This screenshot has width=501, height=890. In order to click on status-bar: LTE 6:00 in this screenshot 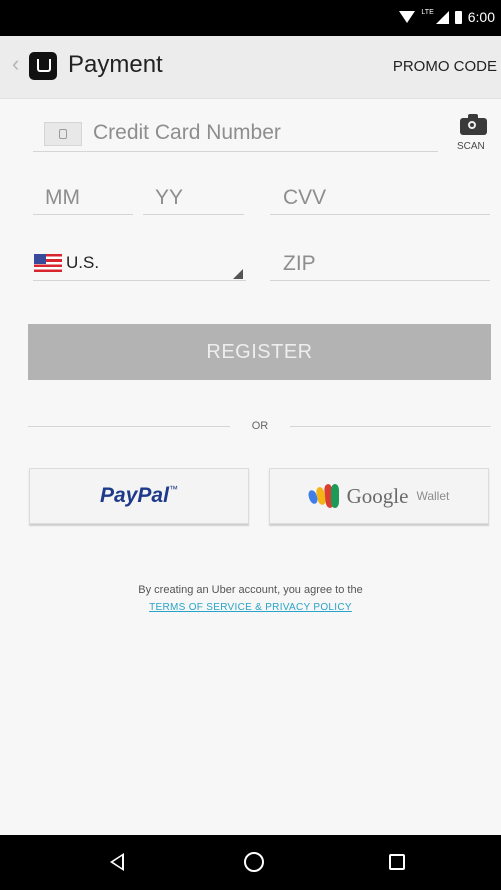, I will do `click(250, 18)`.